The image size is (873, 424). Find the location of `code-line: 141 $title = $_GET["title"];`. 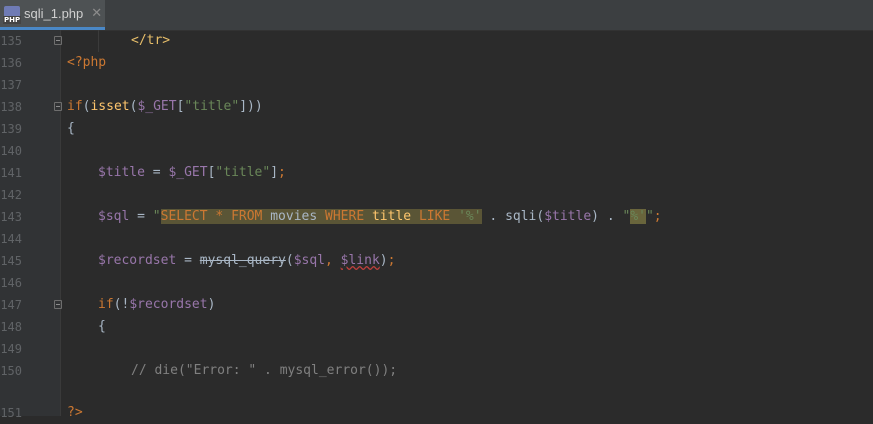

code-line: 141 $title = $_GET["title"]; is located at coordinates (436, 173).